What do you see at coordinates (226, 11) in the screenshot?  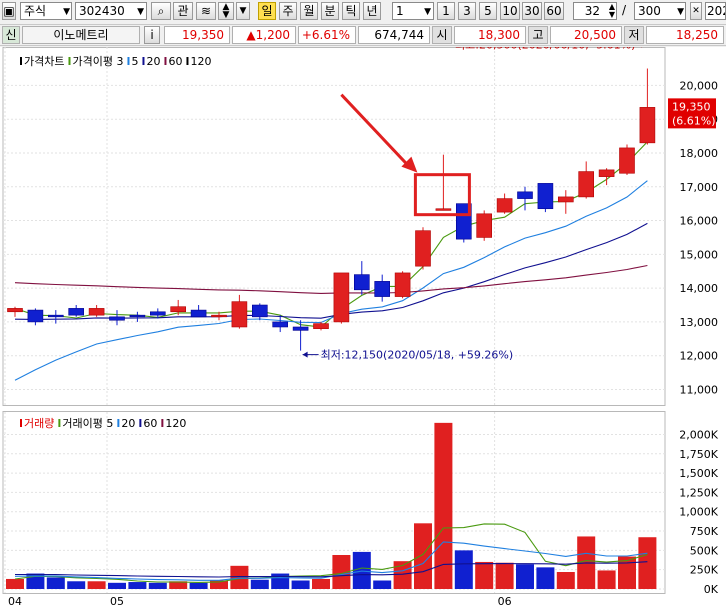 I see `updown-icon: ▲ ▼` at bounding box center [226, 11].